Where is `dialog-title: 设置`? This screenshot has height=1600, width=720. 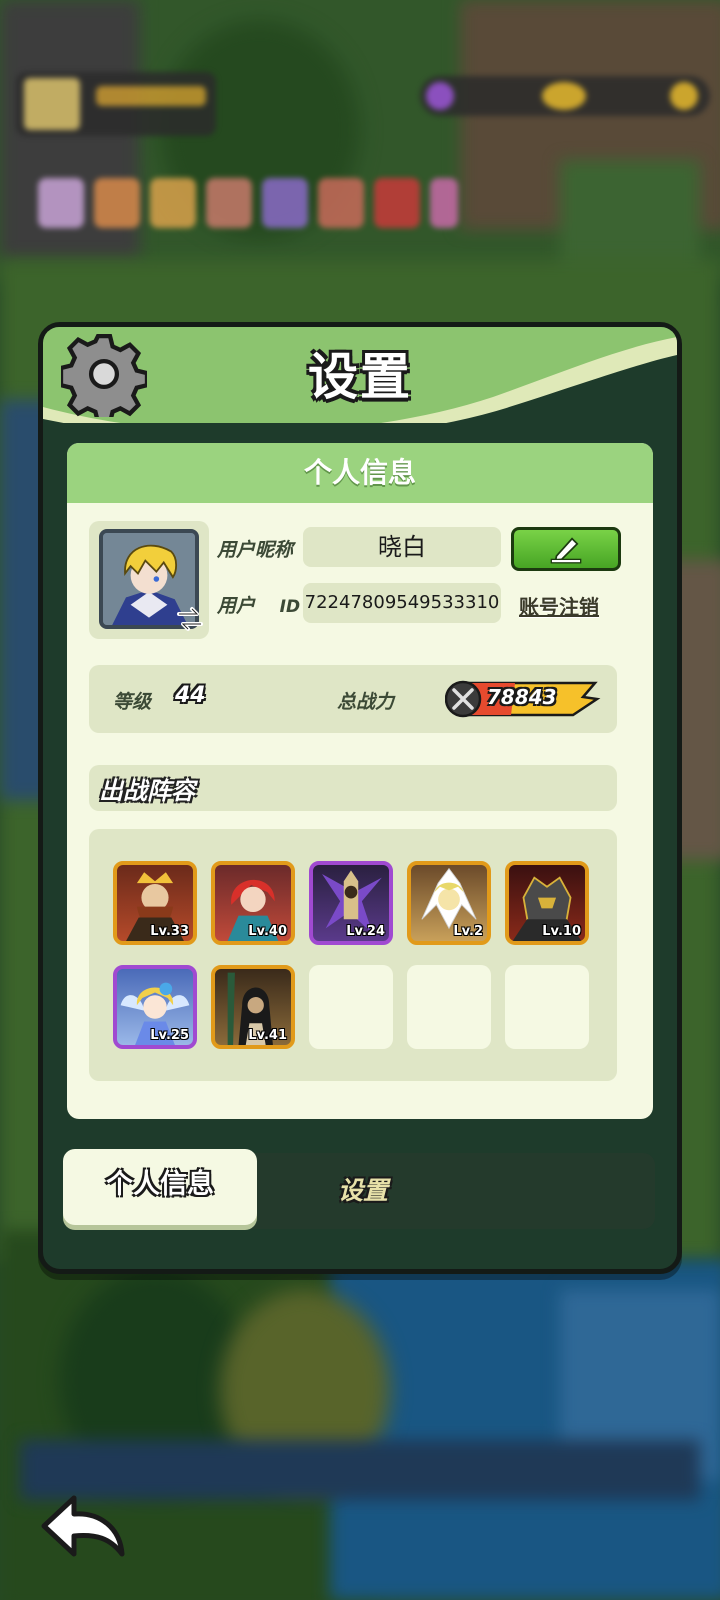 dialog-title: 设置 is located at coordinates (360, 377).